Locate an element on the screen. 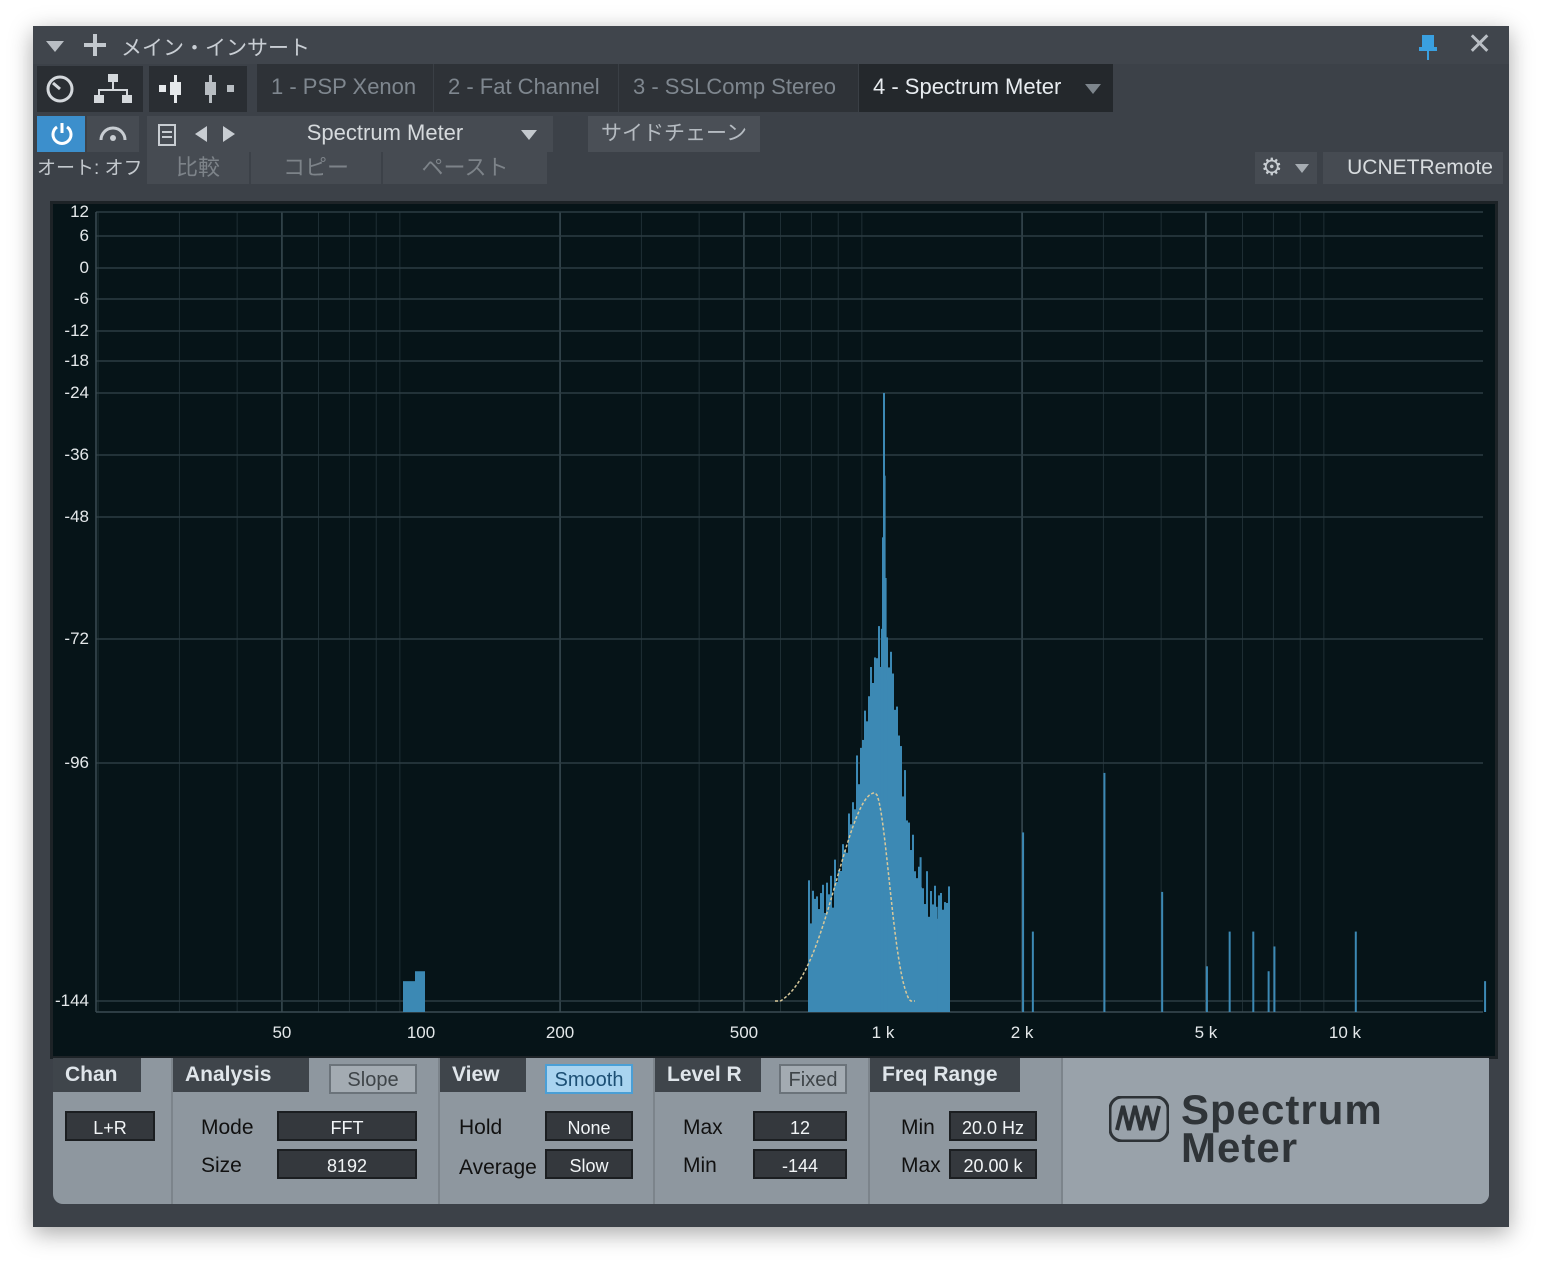 The width and height of the screenshot is (1542, 1268). y-axis-label: 0 is located at coordinates (84, 267).